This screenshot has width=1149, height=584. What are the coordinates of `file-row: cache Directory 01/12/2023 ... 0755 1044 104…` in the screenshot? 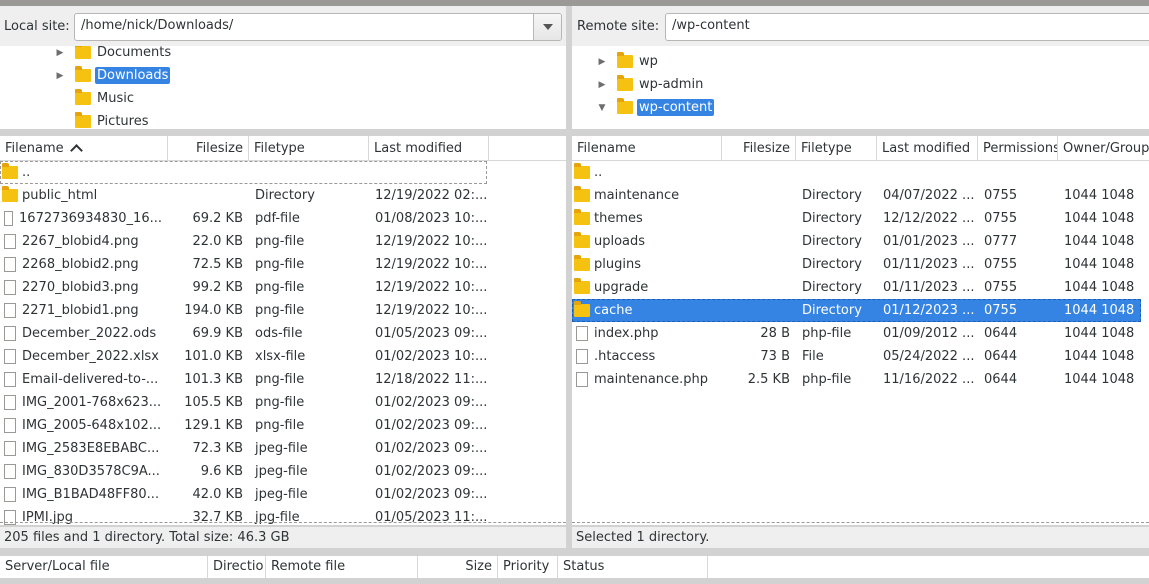 It's located at (856, 310).